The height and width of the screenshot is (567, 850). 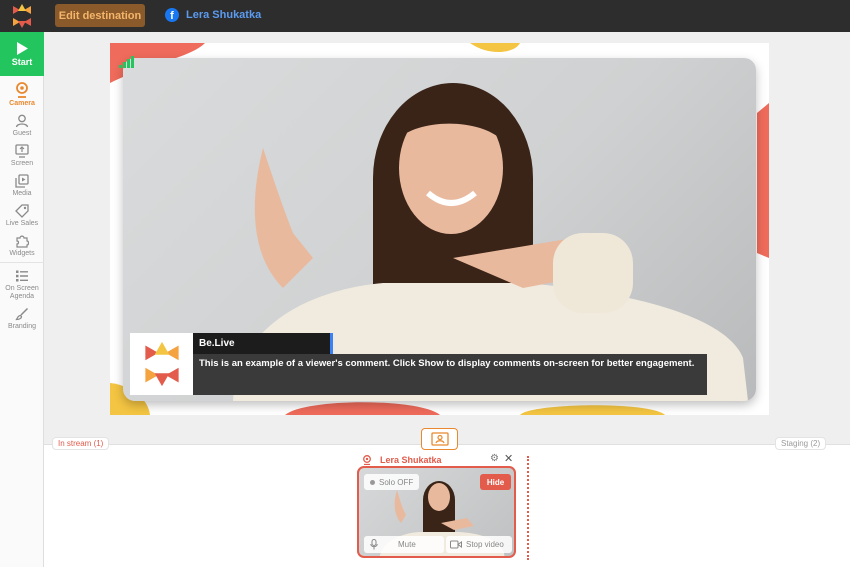 What do you see at coordinates (801, 443) in the screenshot?
I see `tab-staging: Staging (2)` at bounding box center [801, 443].